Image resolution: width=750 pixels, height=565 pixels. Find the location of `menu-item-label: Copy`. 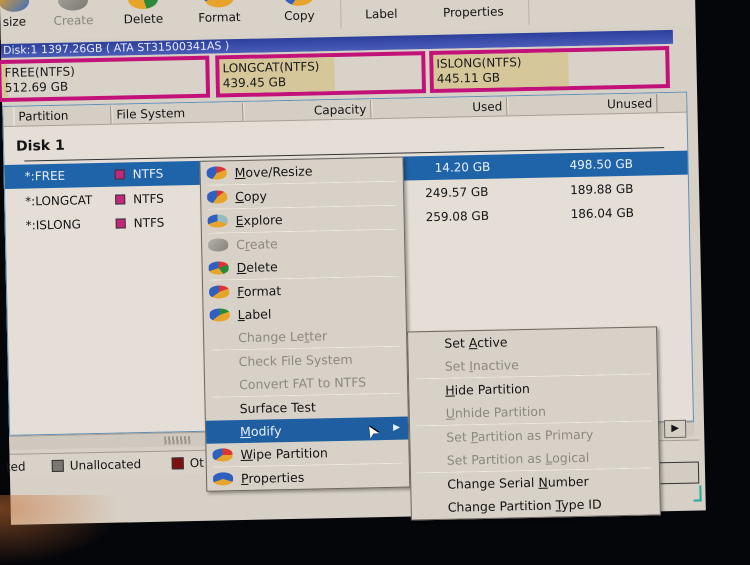

menu-item-label: Copy is located at coordinates (251, 196).